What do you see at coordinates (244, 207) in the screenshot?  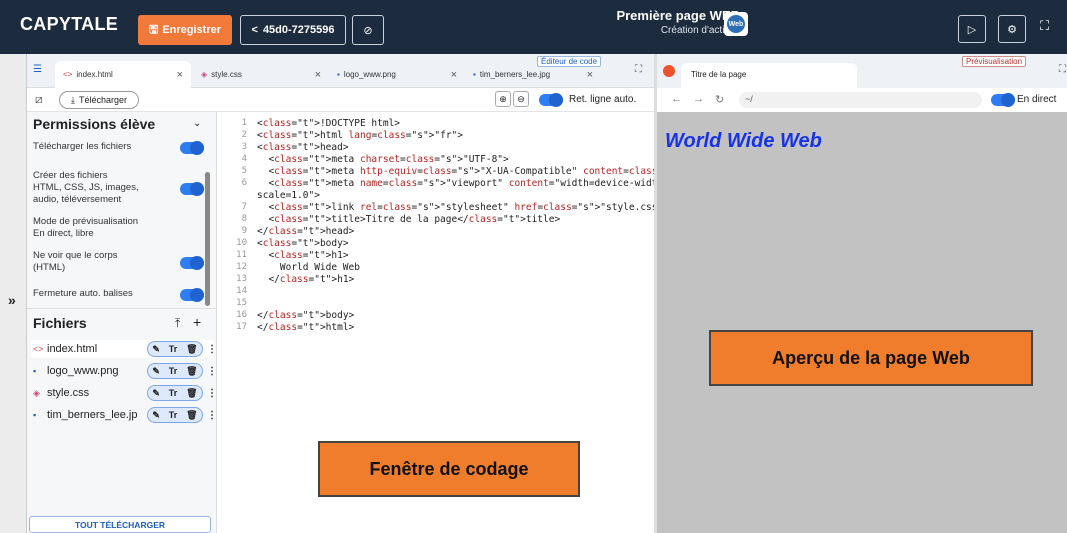 I see `line-number: 7` at bounding box center [244, 207].